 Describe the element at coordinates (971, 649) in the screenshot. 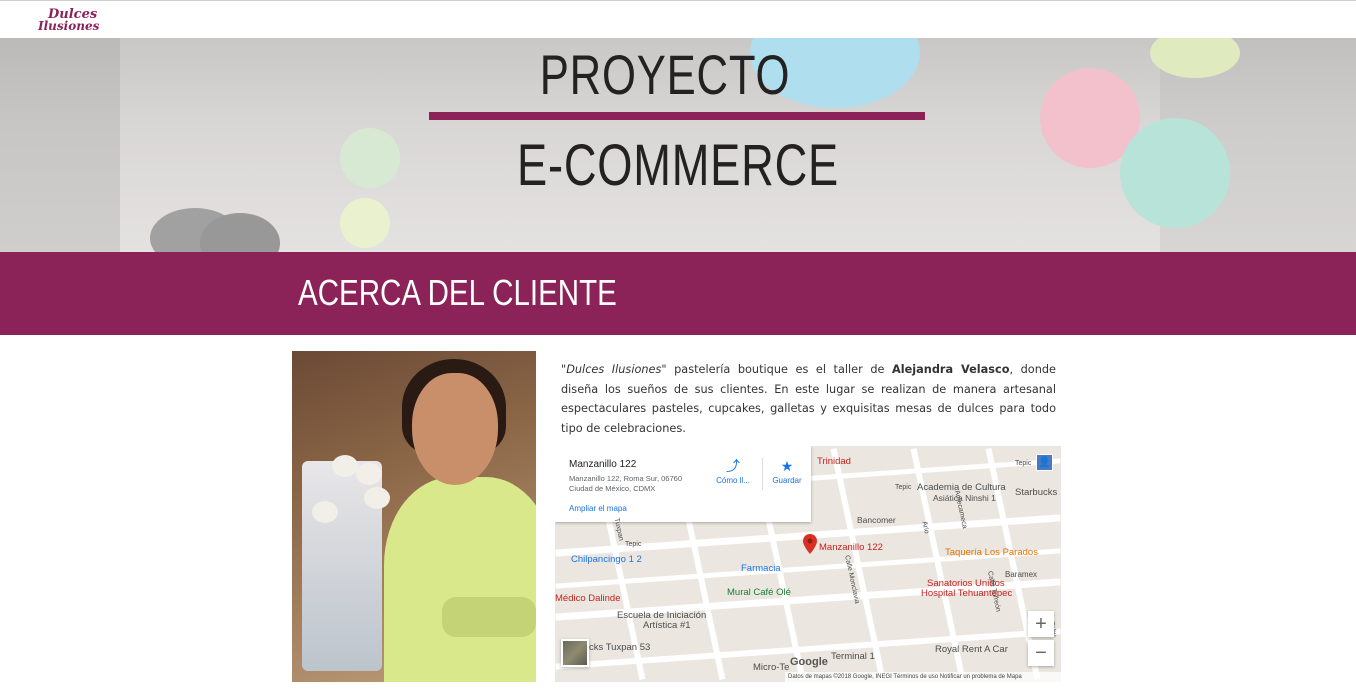

I see `poi-royal-rent: Royal Rent A Car` at that location.